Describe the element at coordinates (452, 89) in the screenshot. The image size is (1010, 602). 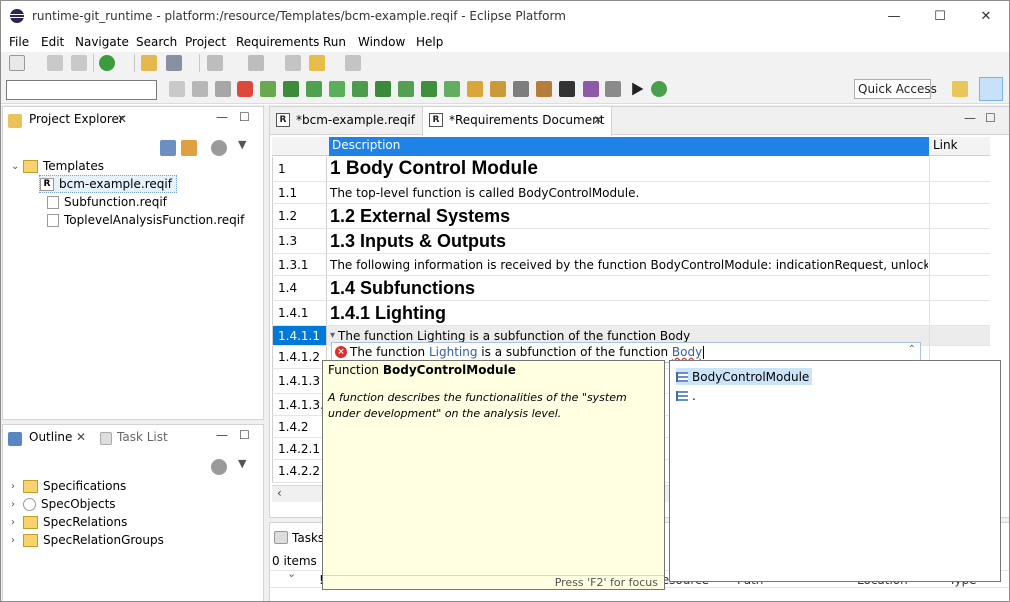
I see `add-type-icon` at that location.